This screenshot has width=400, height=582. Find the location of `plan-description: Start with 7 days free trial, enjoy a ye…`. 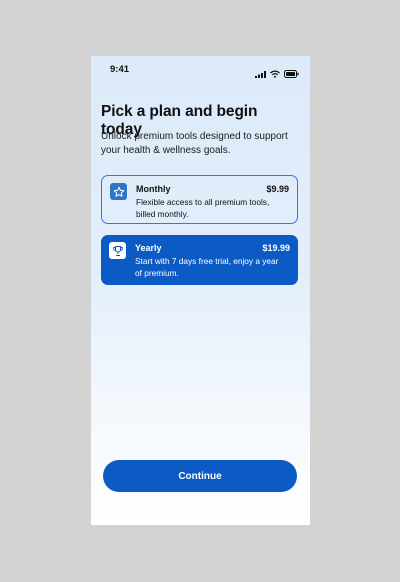

plan-description: Start with 7 days free trial, enjoy a ye… is located at coordinates (207, 267).